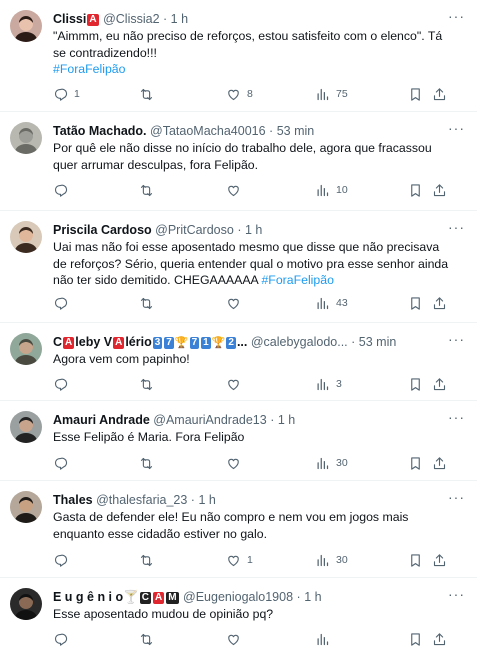 The width and height of the screenshot is (477, 646). What do you see at coordinates (88, 597) in the screenshot?
I see `author-name: E u g ê n i o` at bounding box center [88, 597].